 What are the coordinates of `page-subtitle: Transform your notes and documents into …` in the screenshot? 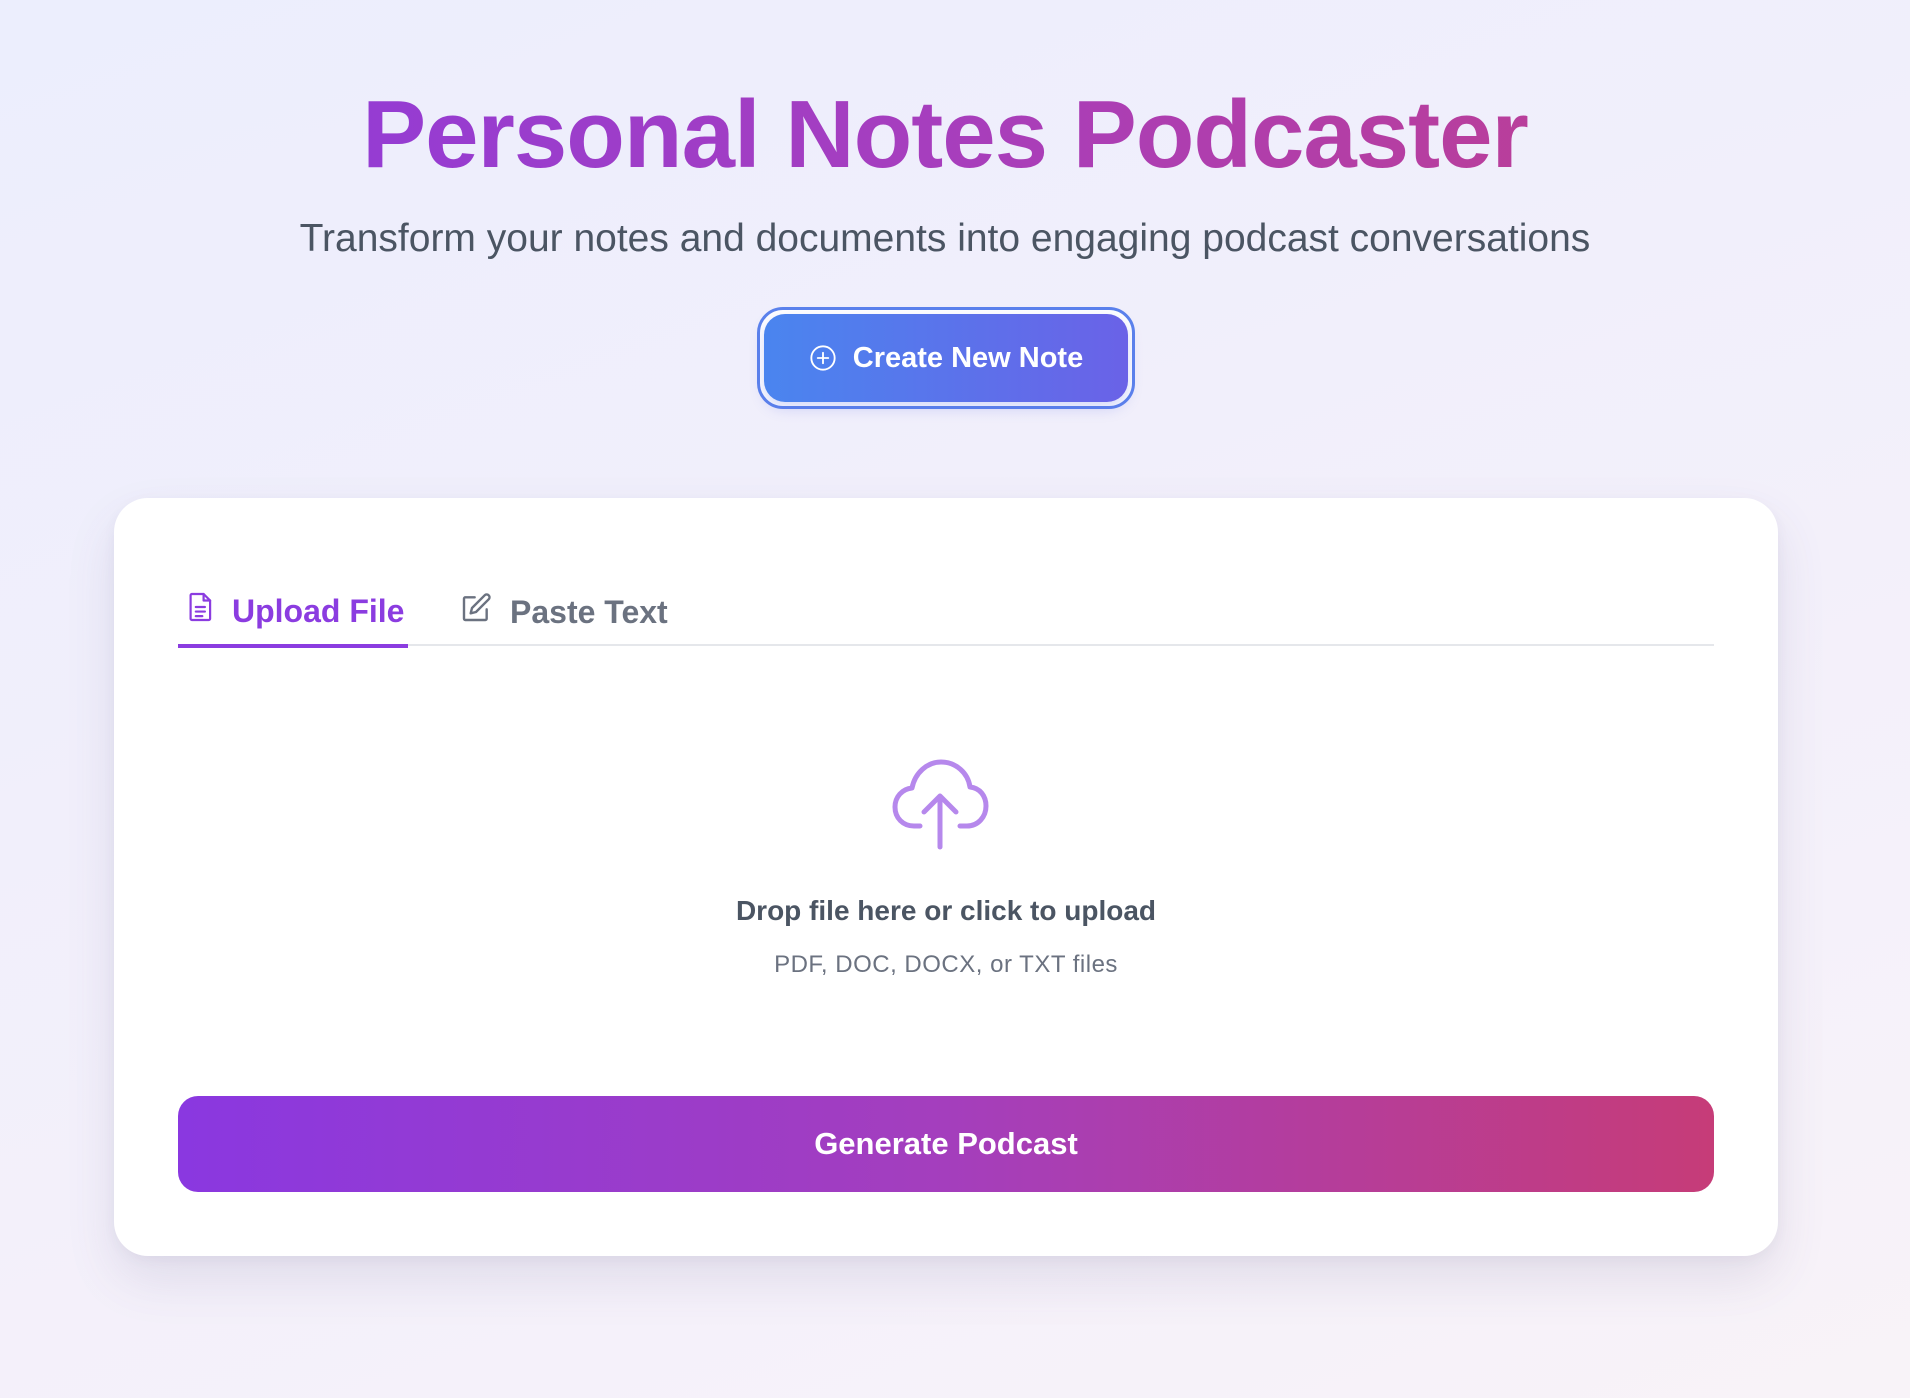 It's located at (945, 238).